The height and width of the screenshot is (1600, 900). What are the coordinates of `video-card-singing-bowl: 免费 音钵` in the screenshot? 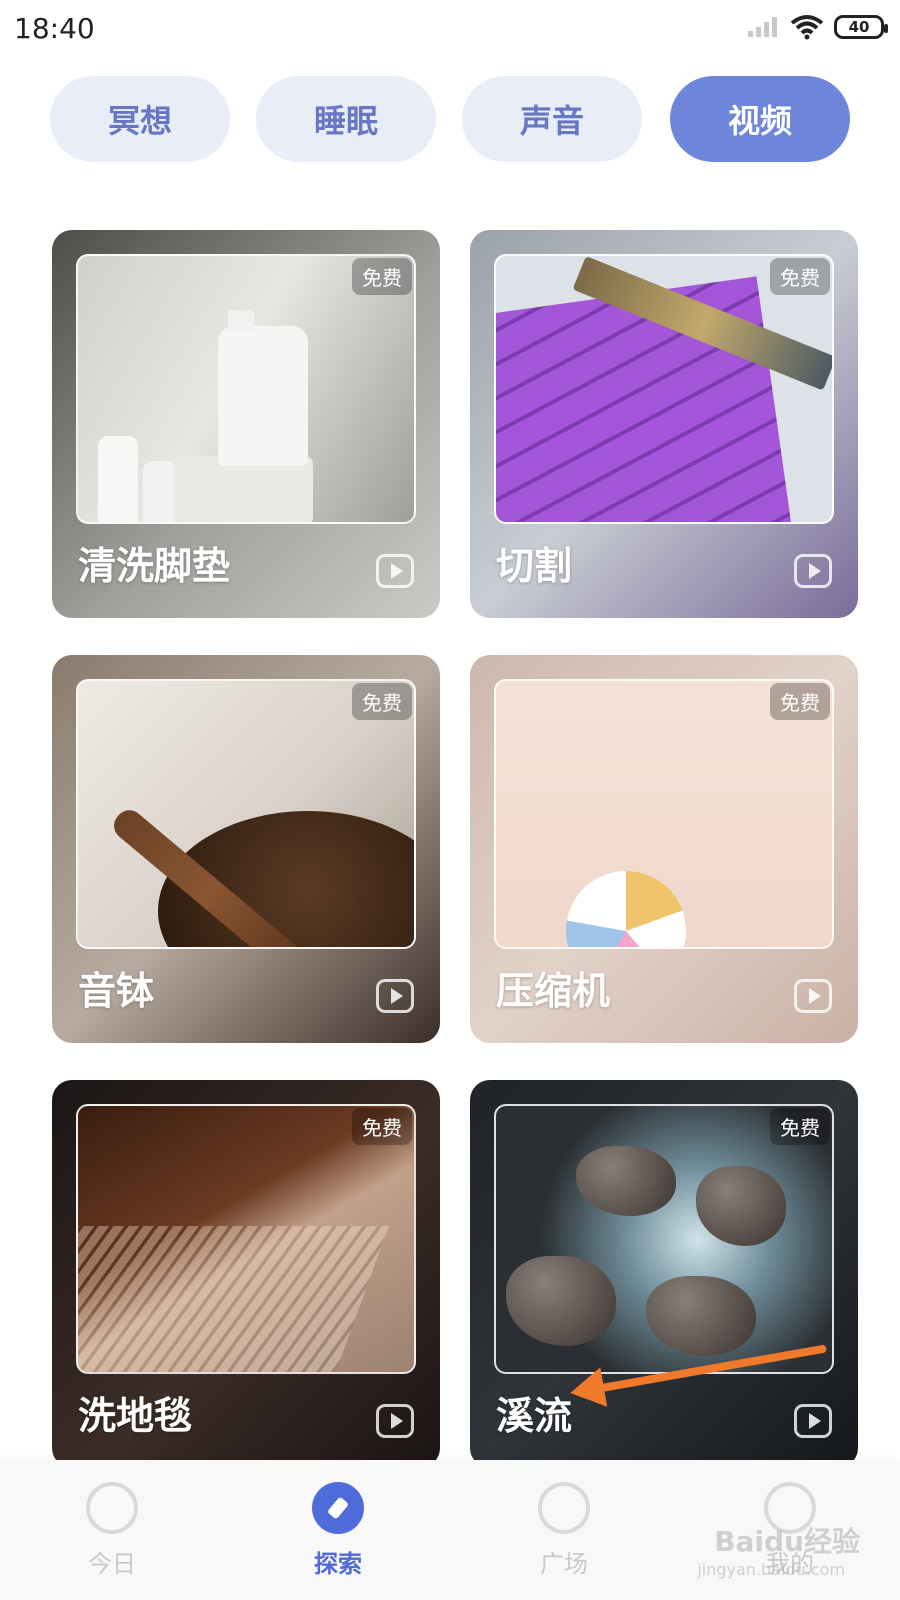 It's located at (246, 849).